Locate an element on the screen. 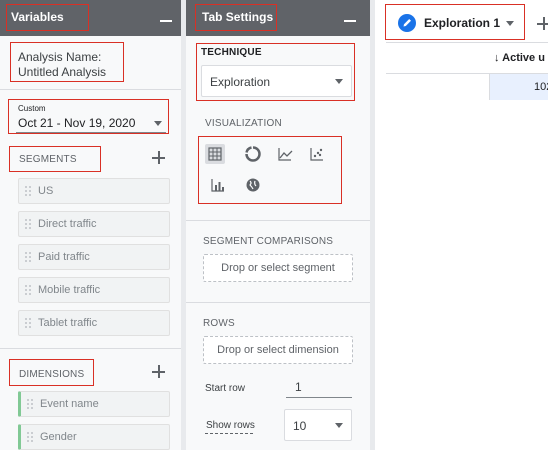 The width and height of the screenshot is (548, 450). pencil-icon is located at coordinates (407, 23).